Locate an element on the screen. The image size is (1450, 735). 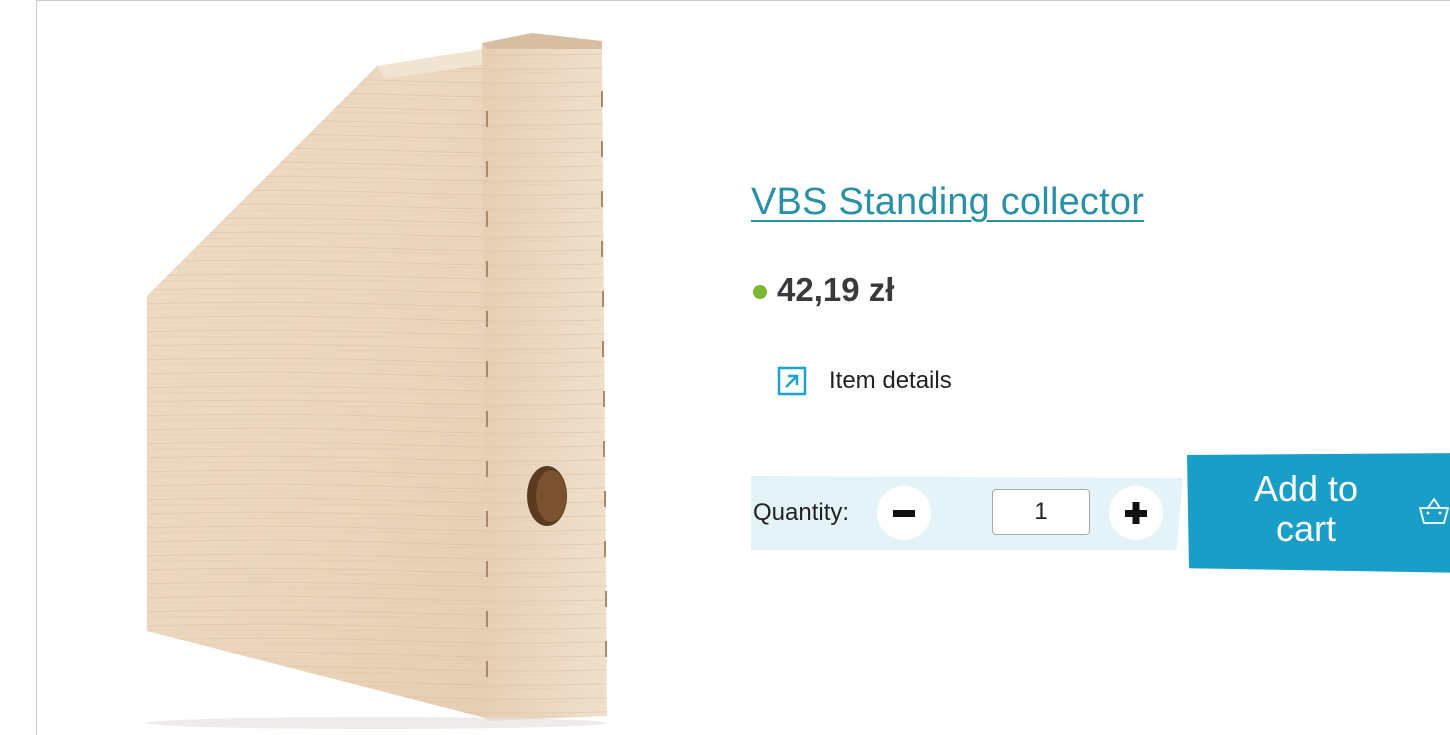
add-to-cart-label-line2: cart is located at coordinates (1305, 528).